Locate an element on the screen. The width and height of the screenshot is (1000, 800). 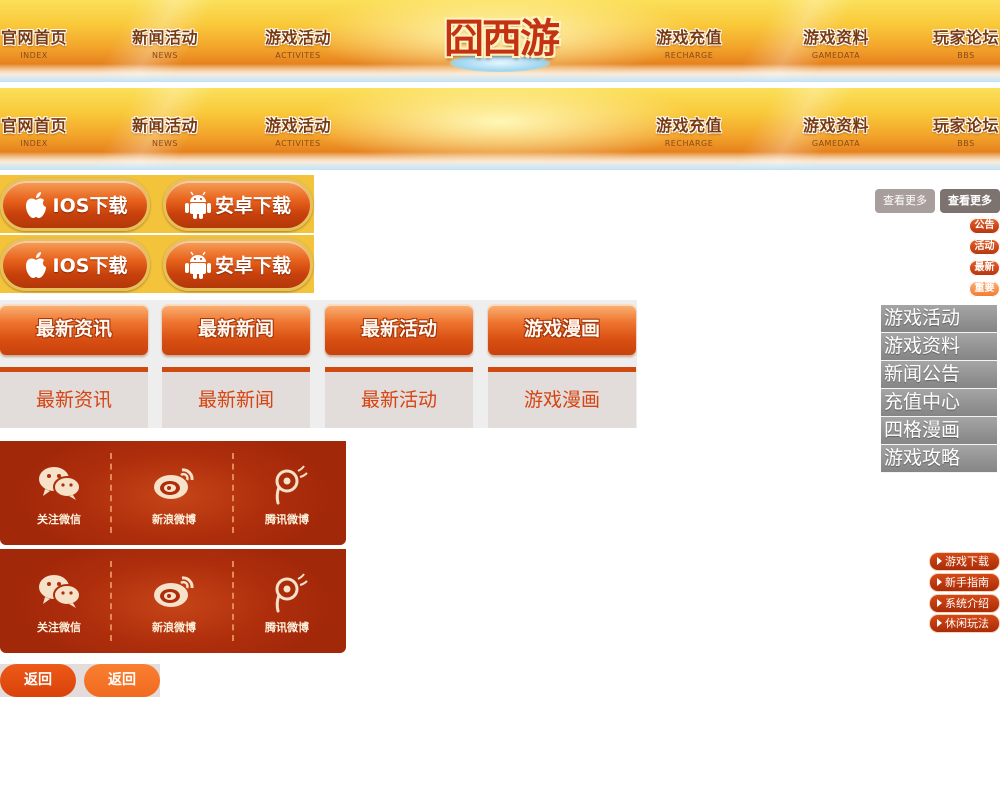
tab-latest-activity: 最新活动 is located at coordinates (399, 329).